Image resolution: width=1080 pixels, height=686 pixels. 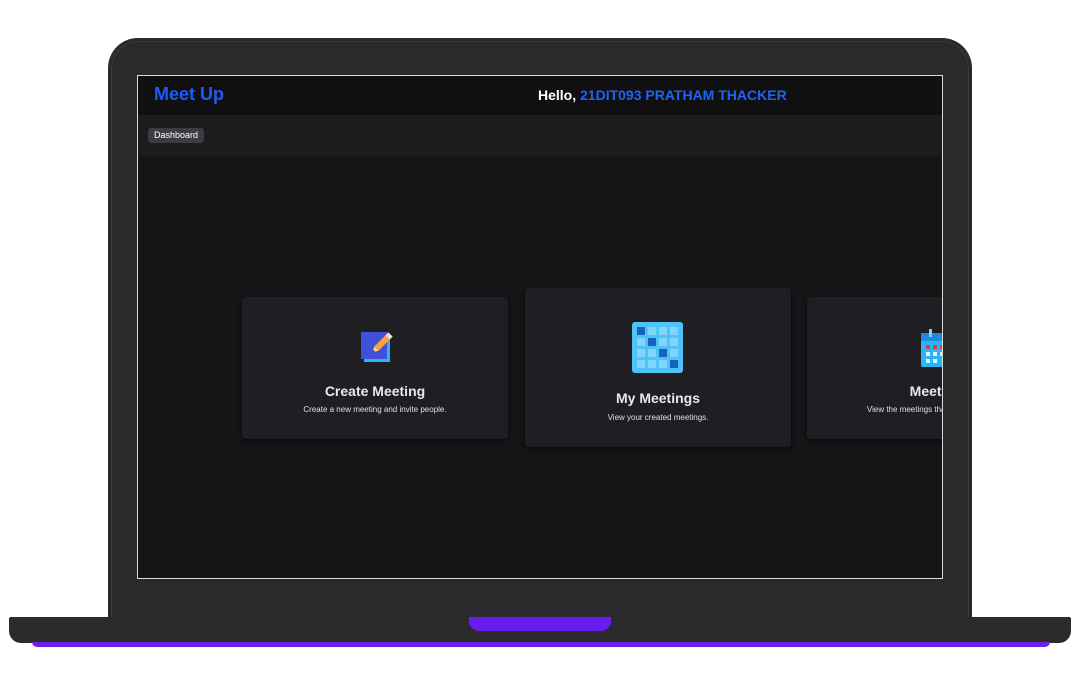 I want to click on calendar-icon, so click(x=931, y=348).